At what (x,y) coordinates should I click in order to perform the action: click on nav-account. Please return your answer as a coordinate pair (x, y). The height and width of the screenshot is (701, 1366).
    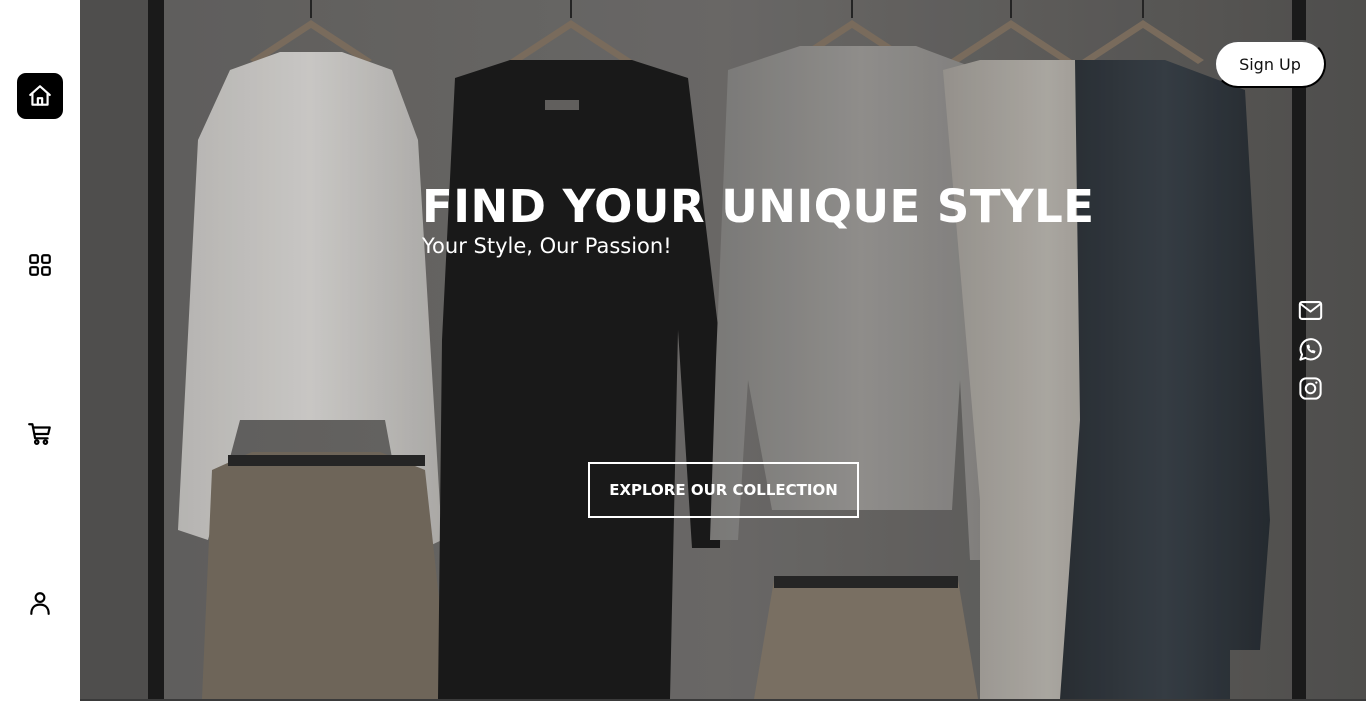
    Looking at the image, I should click on (40, 603).